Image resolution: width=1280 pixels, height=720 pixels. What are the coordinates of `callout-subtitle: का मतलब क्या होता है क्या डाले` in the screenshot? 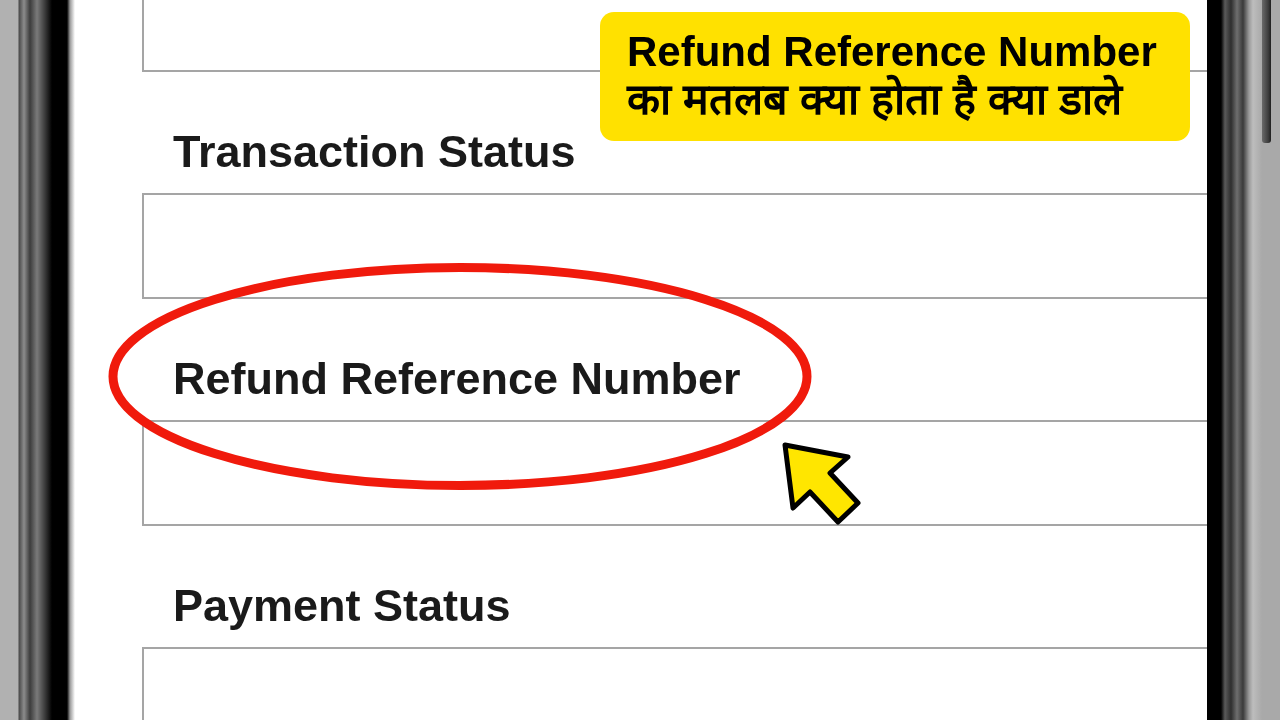 It's located at (876, 100).